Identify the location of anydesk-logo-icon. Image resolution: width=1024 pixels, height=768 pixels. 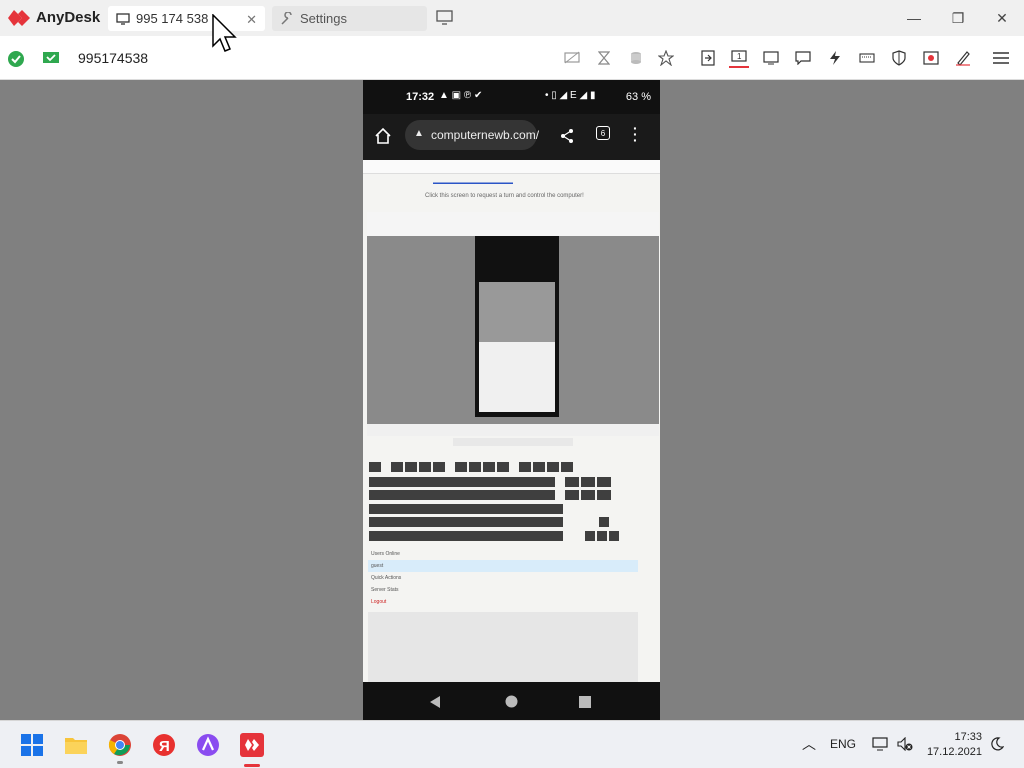
(19, 18).